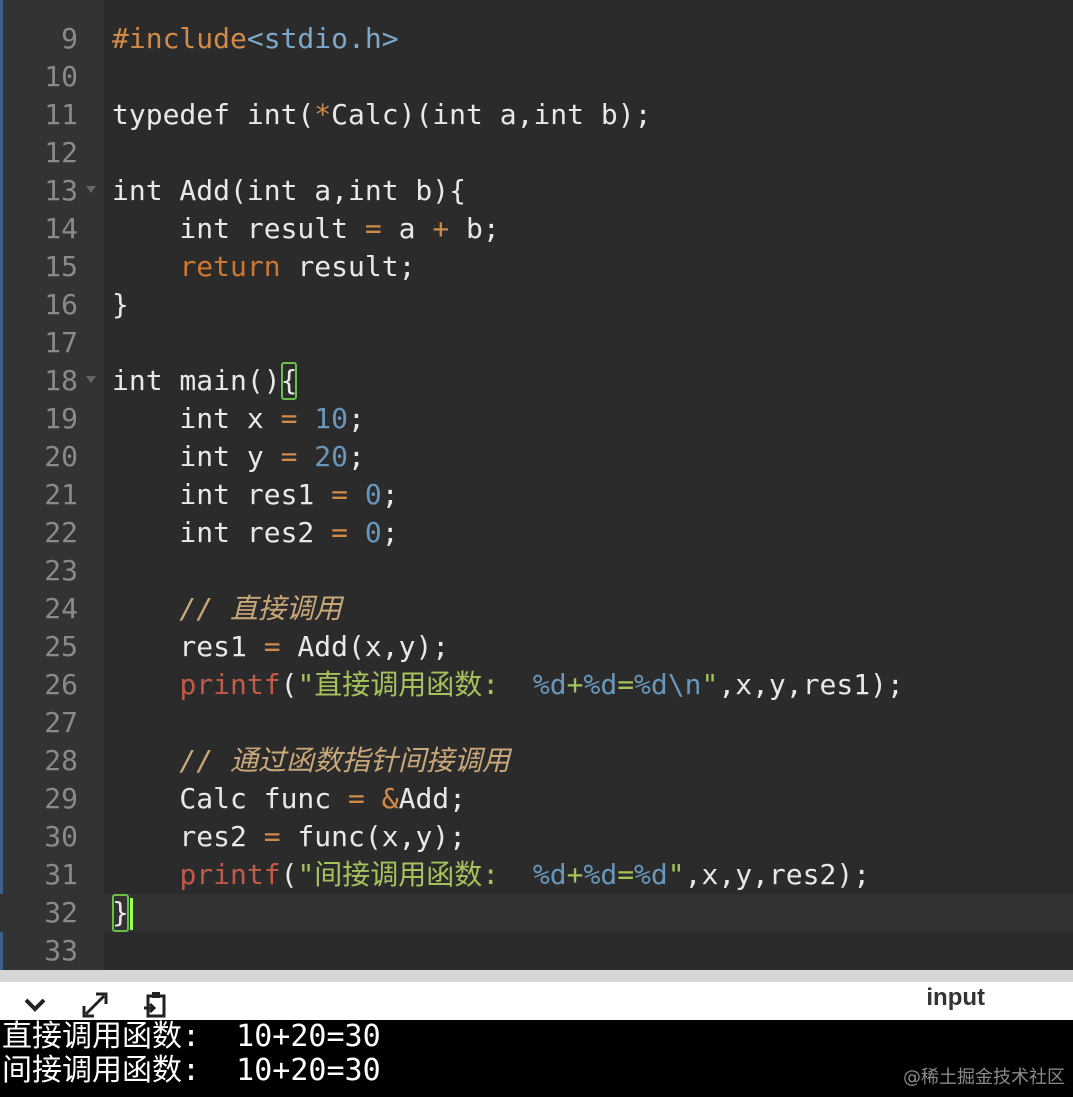  Describe the element at coordinates (536, 305) in the screenshot. I see `code-line: 16 }` at that location.